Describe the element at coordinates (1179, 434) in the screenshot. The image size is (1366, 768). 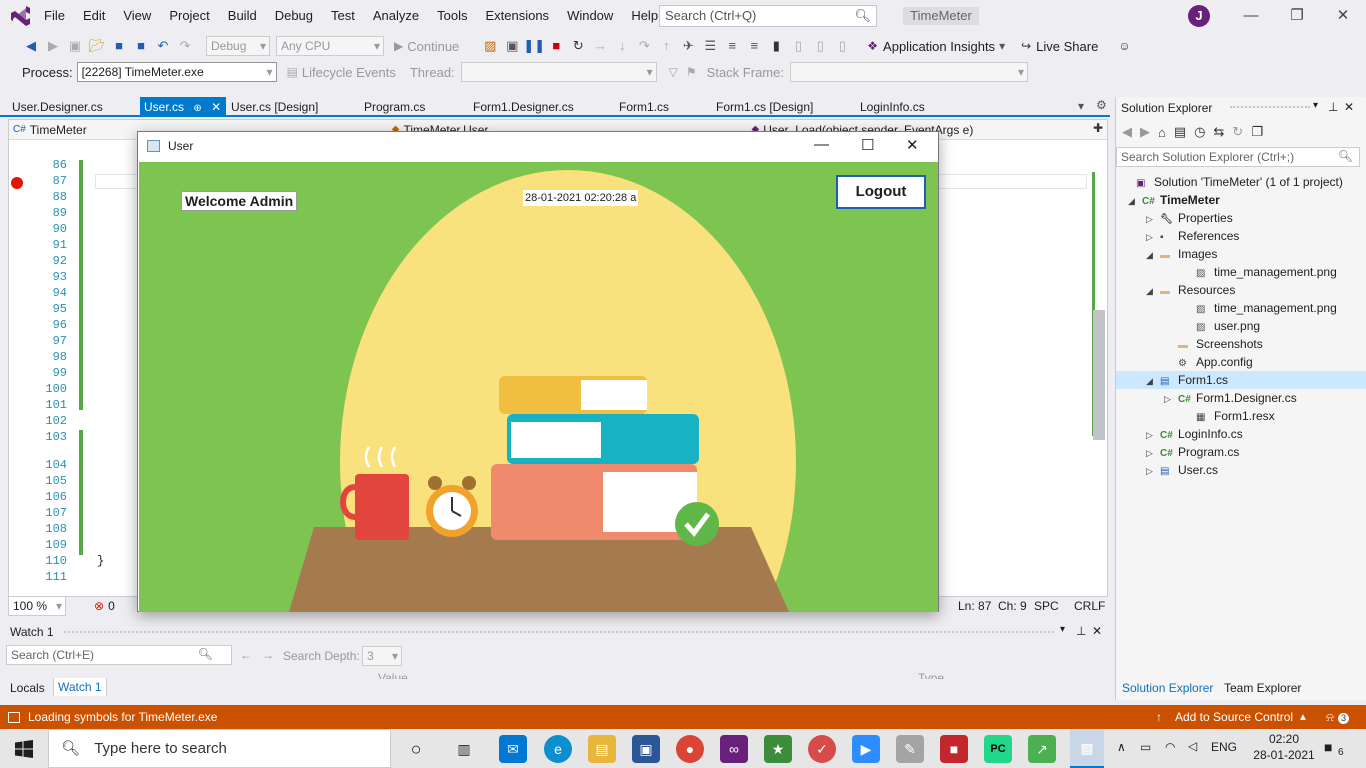
I see `tree-item: ▷ C# LoginInfo.cs` at that location.